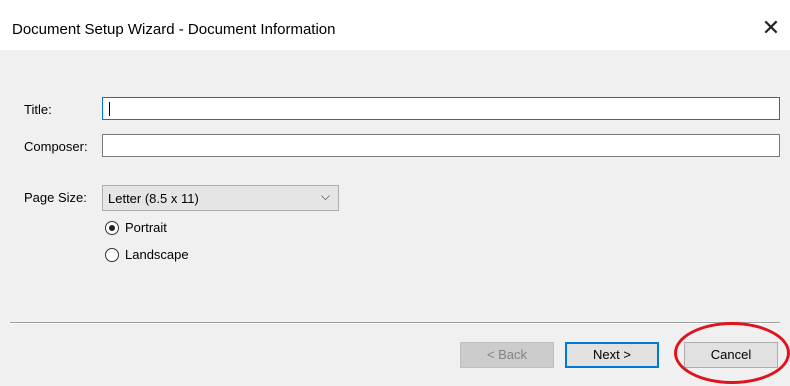 This screenshot has height=386, width=790. I want to click on portrait-radio, so click(112, 228).